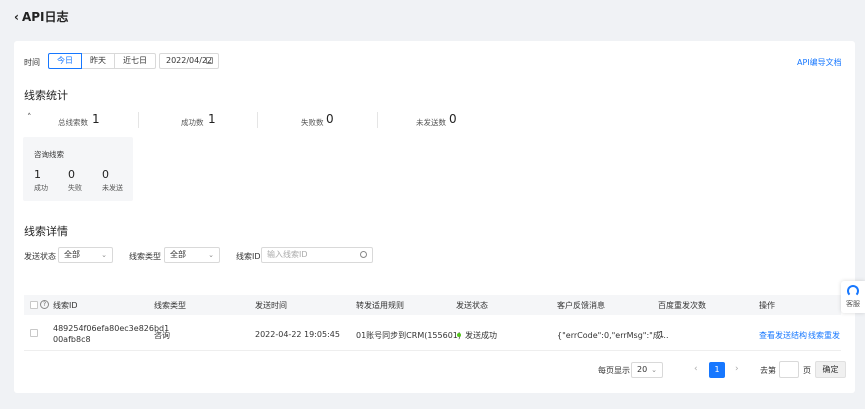  I want to click on stat-unsent-label: 未发送数, so click(431, 122).